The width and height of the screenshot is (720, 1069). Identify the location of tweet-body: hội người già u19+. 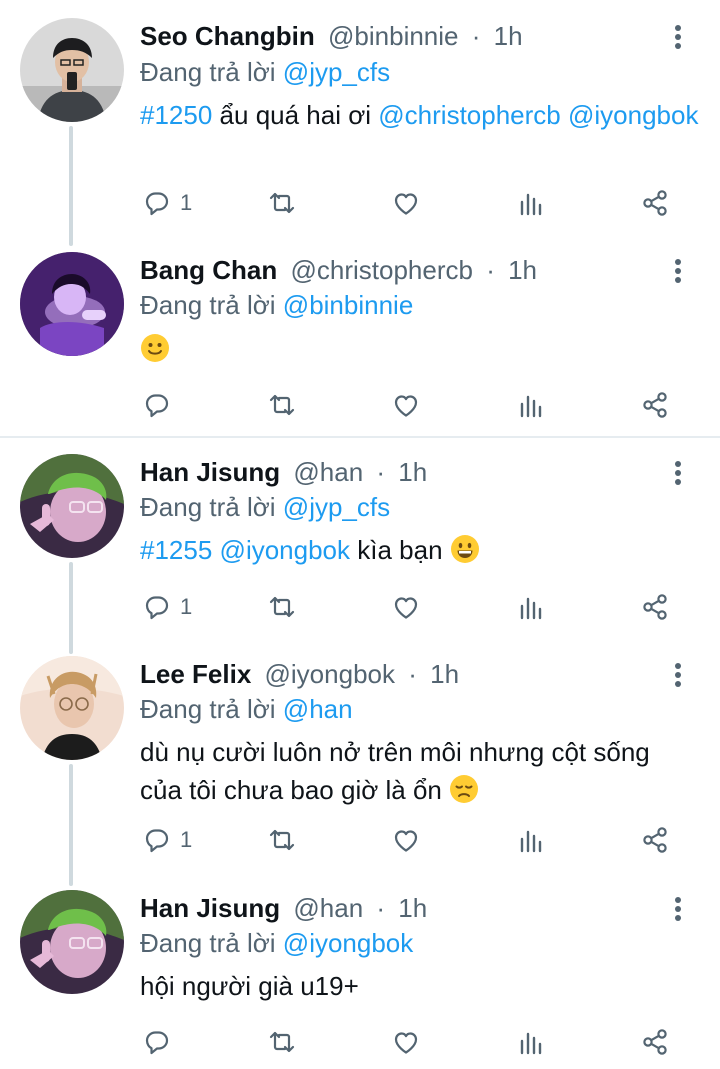
(249, 986).